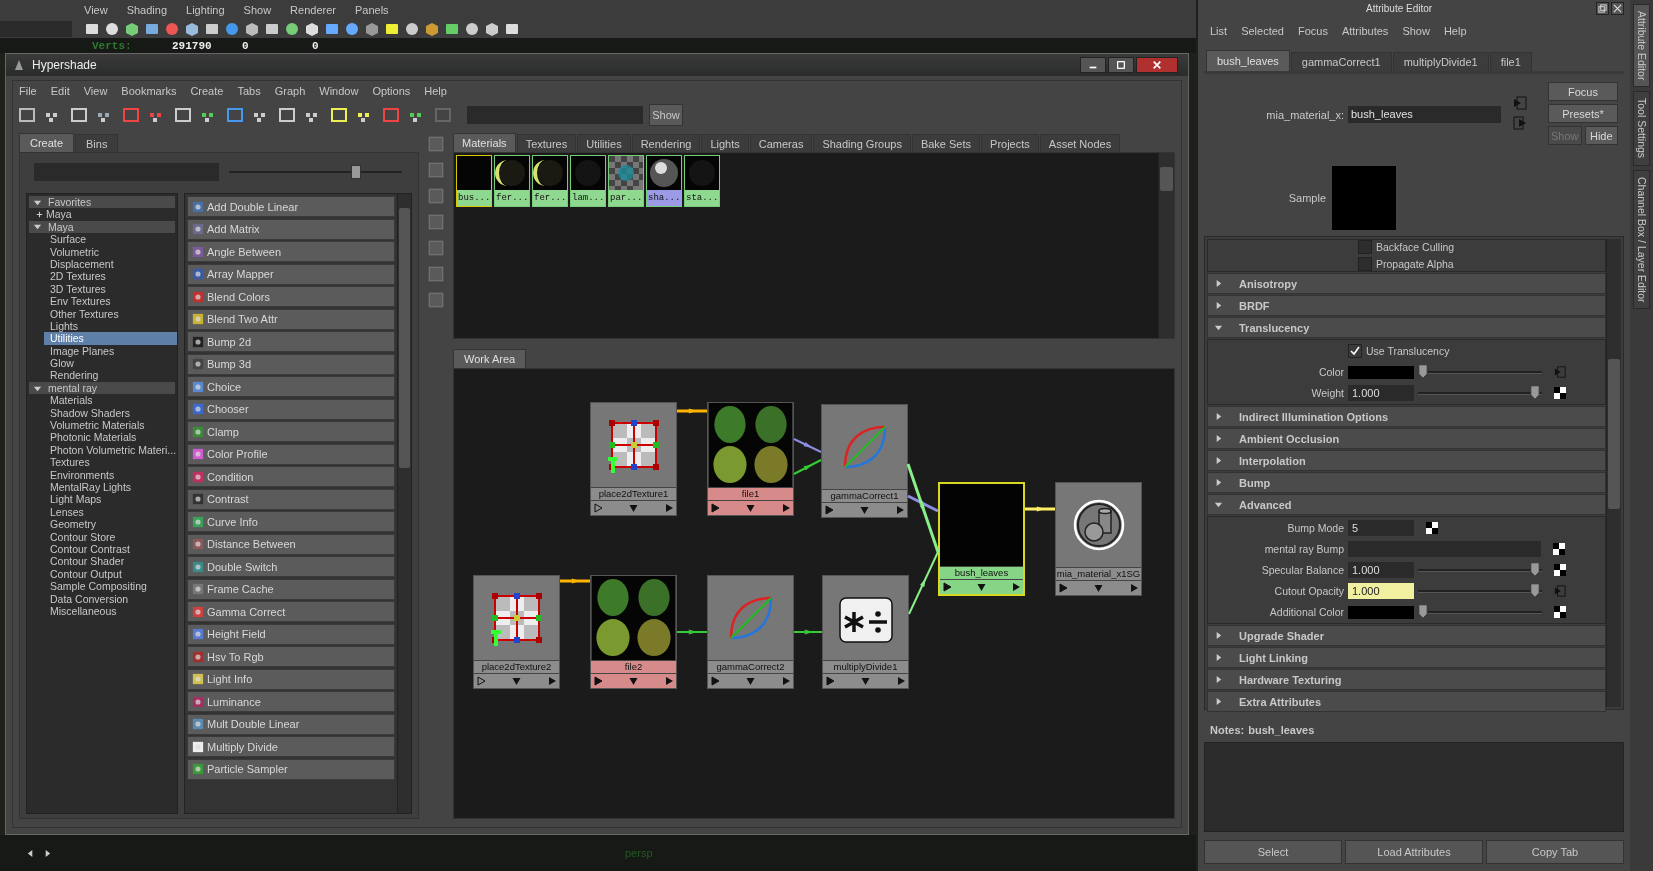  What do you see at coordinates (291, 769) in the screenshot?
I see `node-type-button: Particle Sampler` at bounding box center [291, 769].